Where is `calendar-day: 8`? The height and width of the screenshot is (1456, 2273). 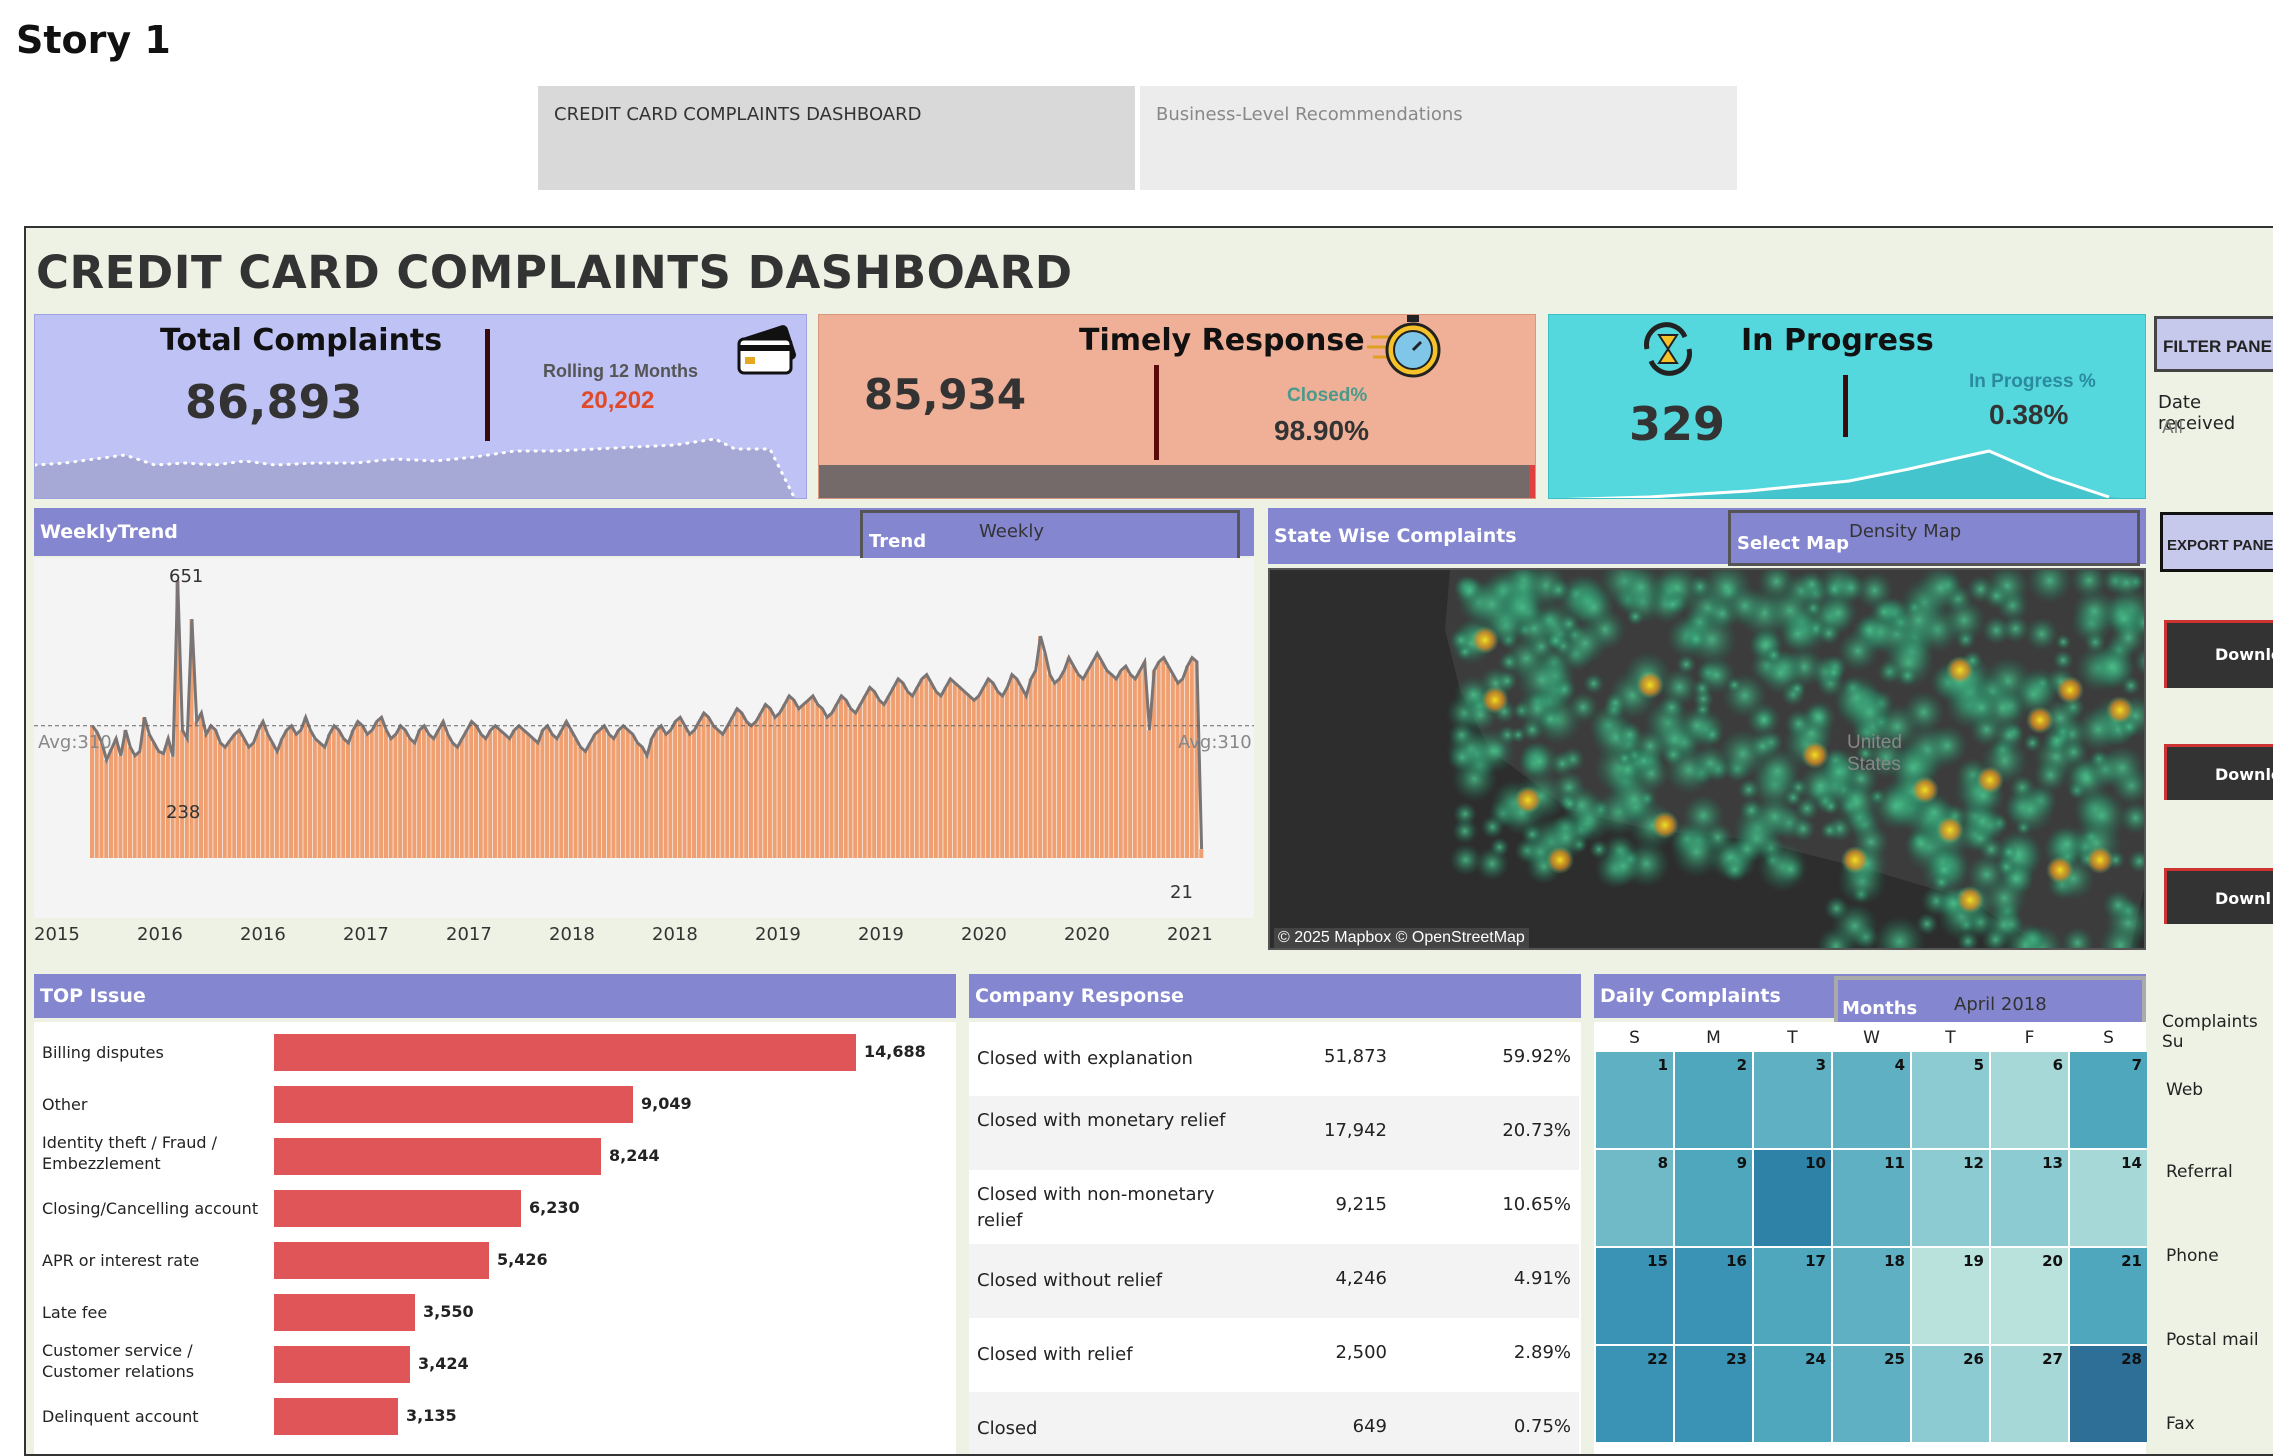
calendar-day: 8 is located at coordinates (1634, 1198).